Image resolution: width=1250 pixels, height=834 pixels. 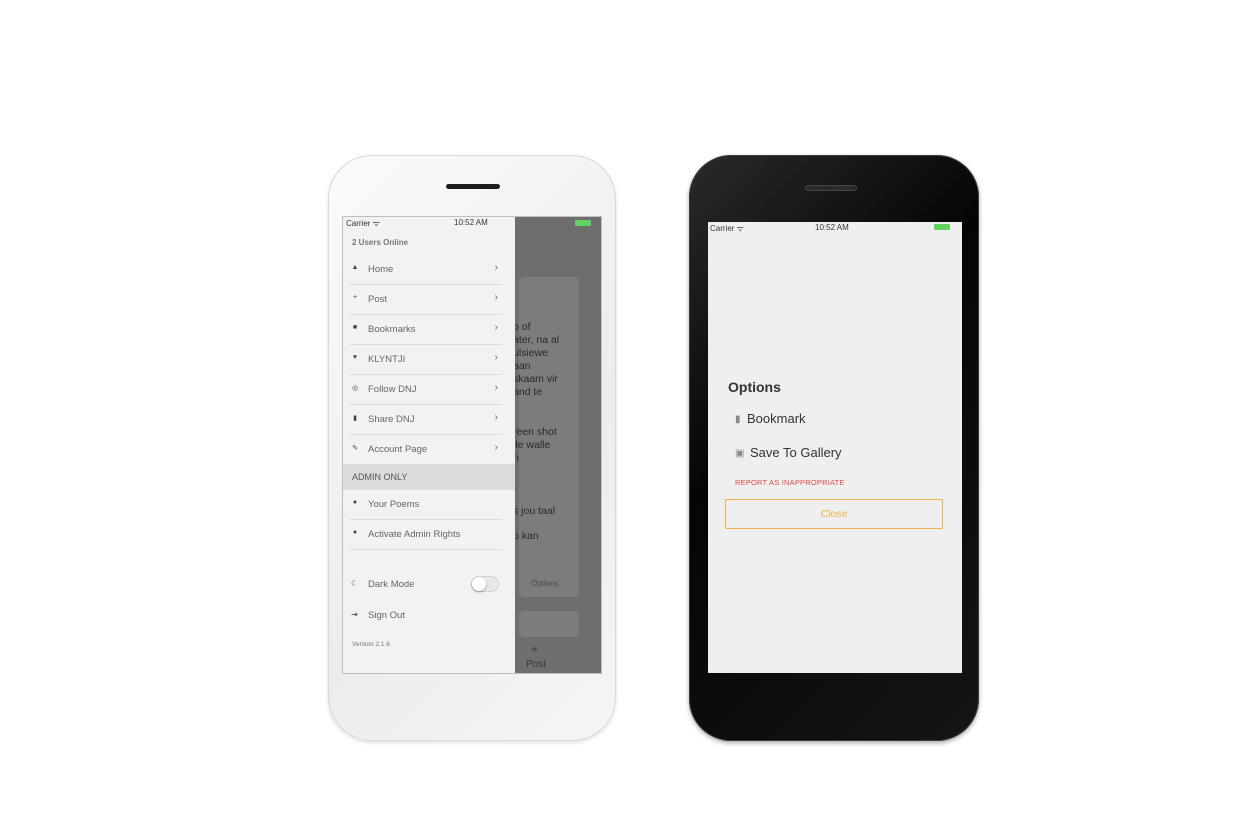 I want to click on sign-out-icon: ⇥, so click(x=354, y=614).